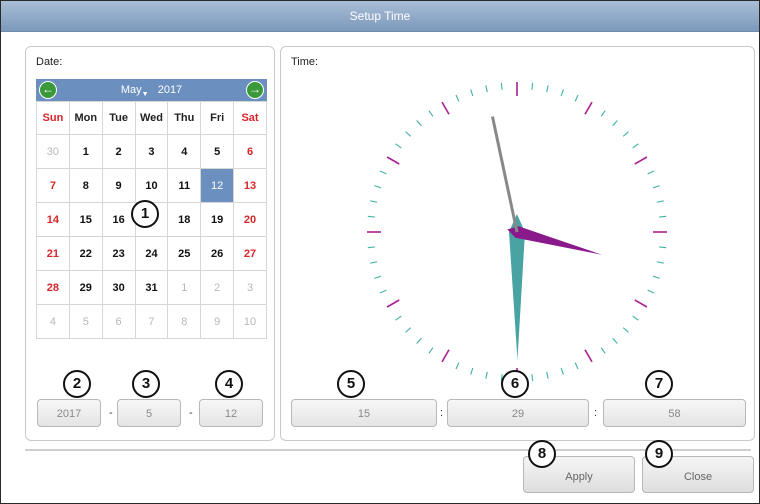 This screenshot has height=504, width=760. I want to click on second-field: 58, so click(674, 413).